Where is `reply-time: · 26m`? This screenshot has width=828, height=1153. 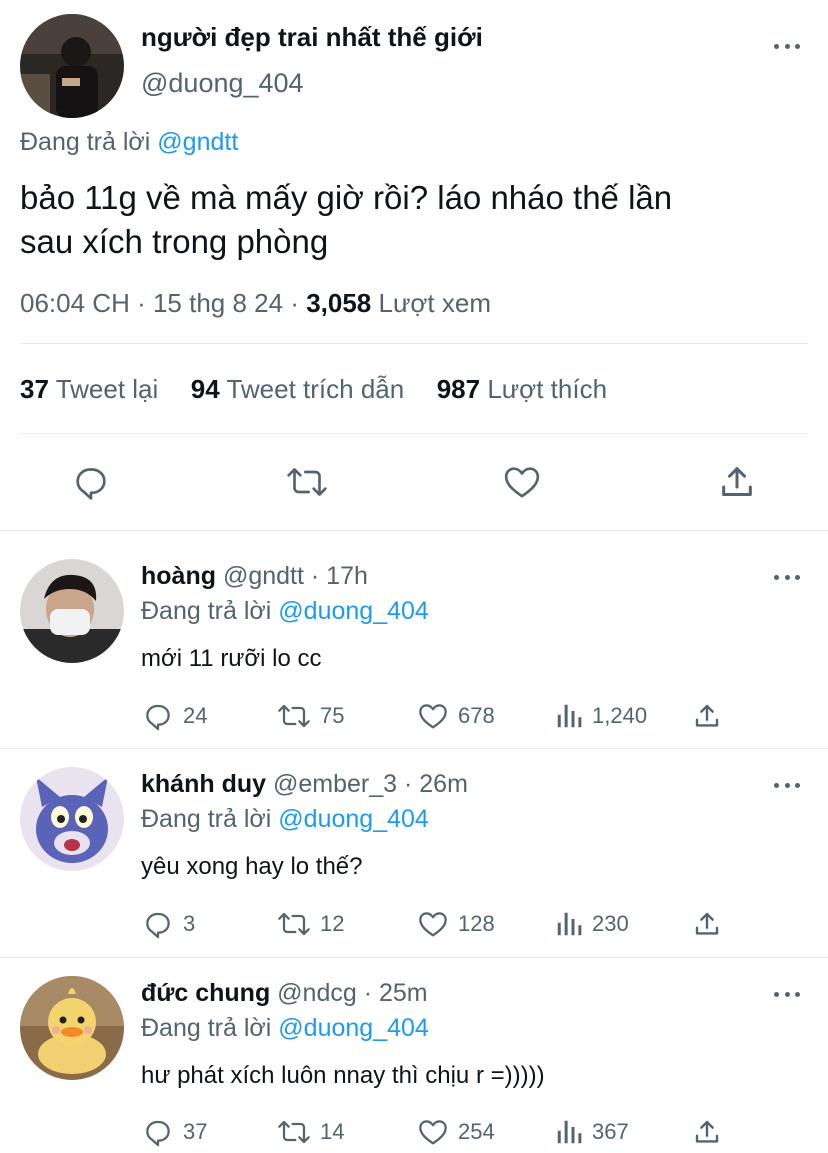 reply-time: · 26m is located at coordinates (436, 784).